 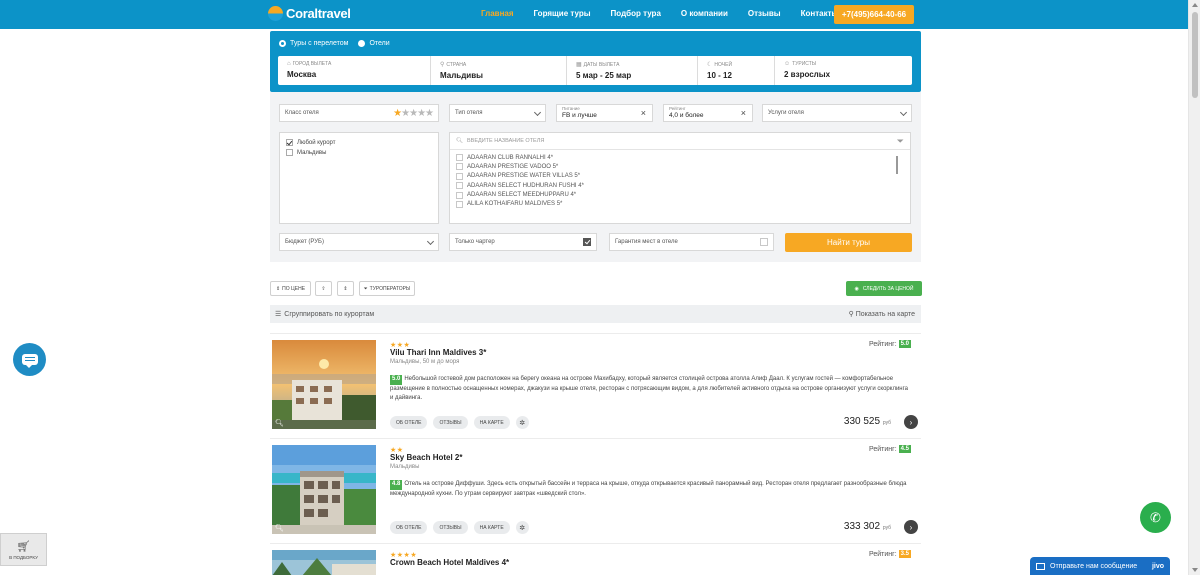 I want to click on tourists-field: ☺ Туристы 2 взрослых, so click(x=843, y=70).